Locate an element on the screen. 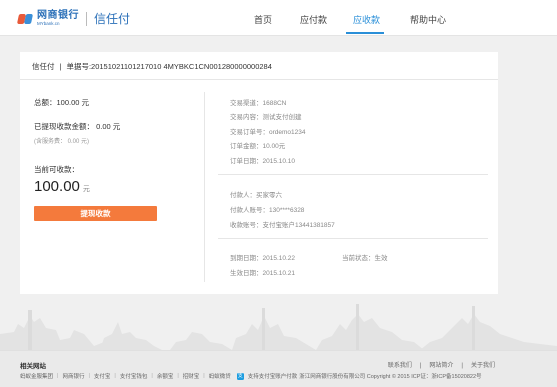 The image size is (557, 387). product-name: 信任付 is located at coordinates (112, 19).